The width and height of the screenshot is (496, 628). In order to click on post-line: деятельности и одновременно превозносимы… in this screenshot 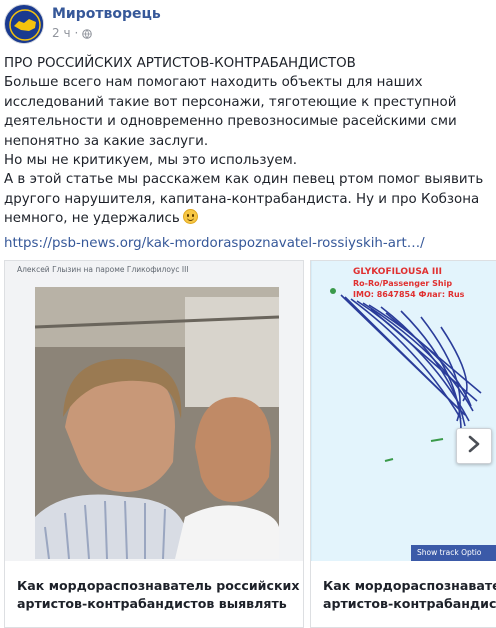, I will do `click(230, 122)`.